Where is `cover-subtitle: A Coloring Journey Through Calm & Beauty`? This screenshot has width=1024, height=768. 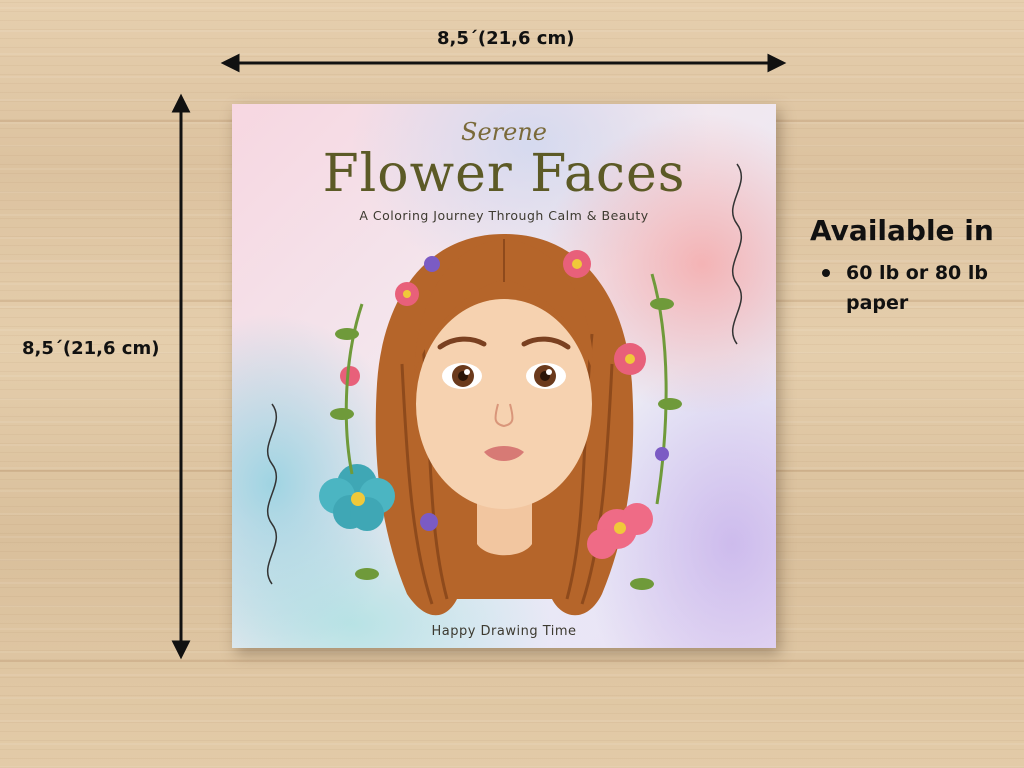 cover-subtitle: A Coloring Journey Through Calm & Beauty is located at coordinates (504, 215).